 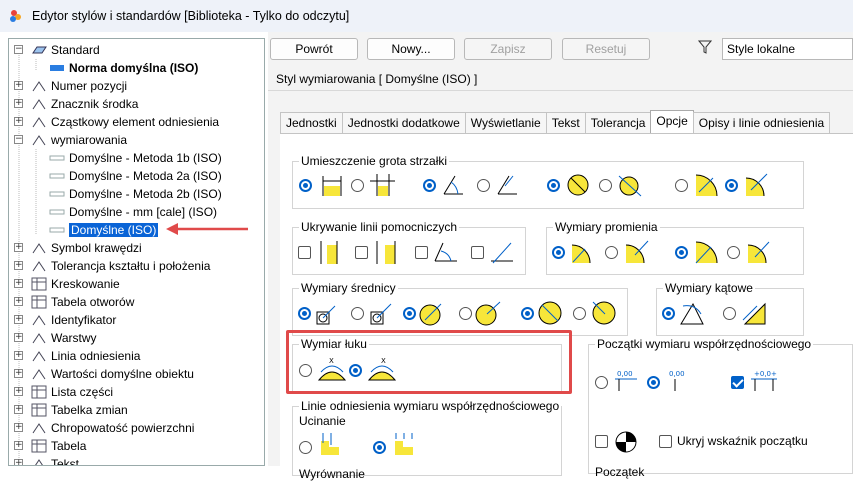 I want to click on diameter-5-radio, so click(x=527, y=313).